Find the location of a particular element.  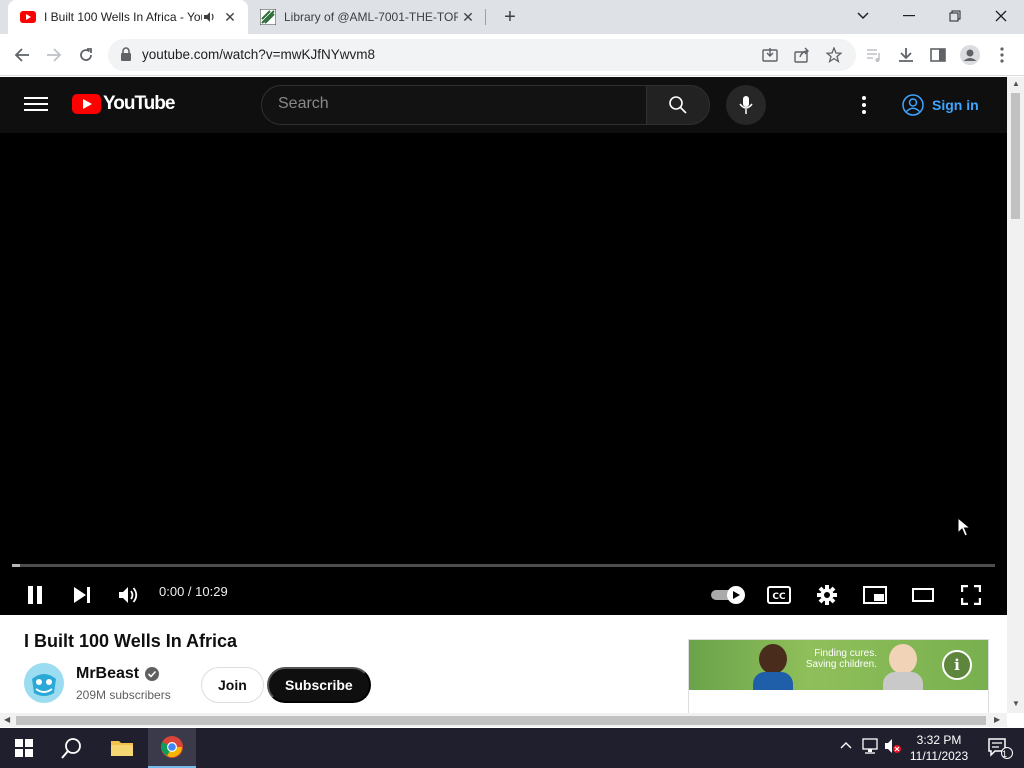

new-tab-icon: + is located at coordinates (510, 17).